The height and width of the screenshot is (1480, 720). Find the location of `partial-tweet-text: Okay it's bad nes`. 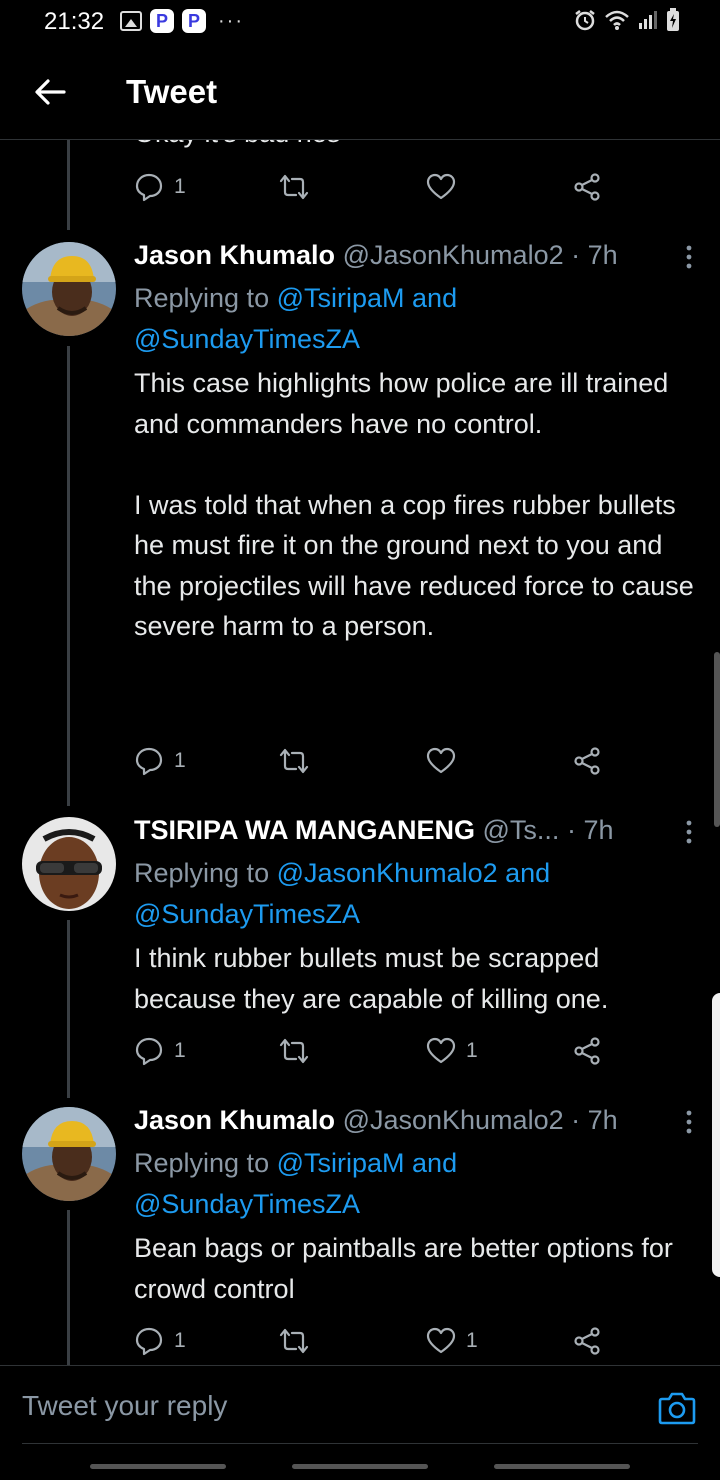

partial-tweet-text: Okay it's bad nes is located at coordinates (237, 144).